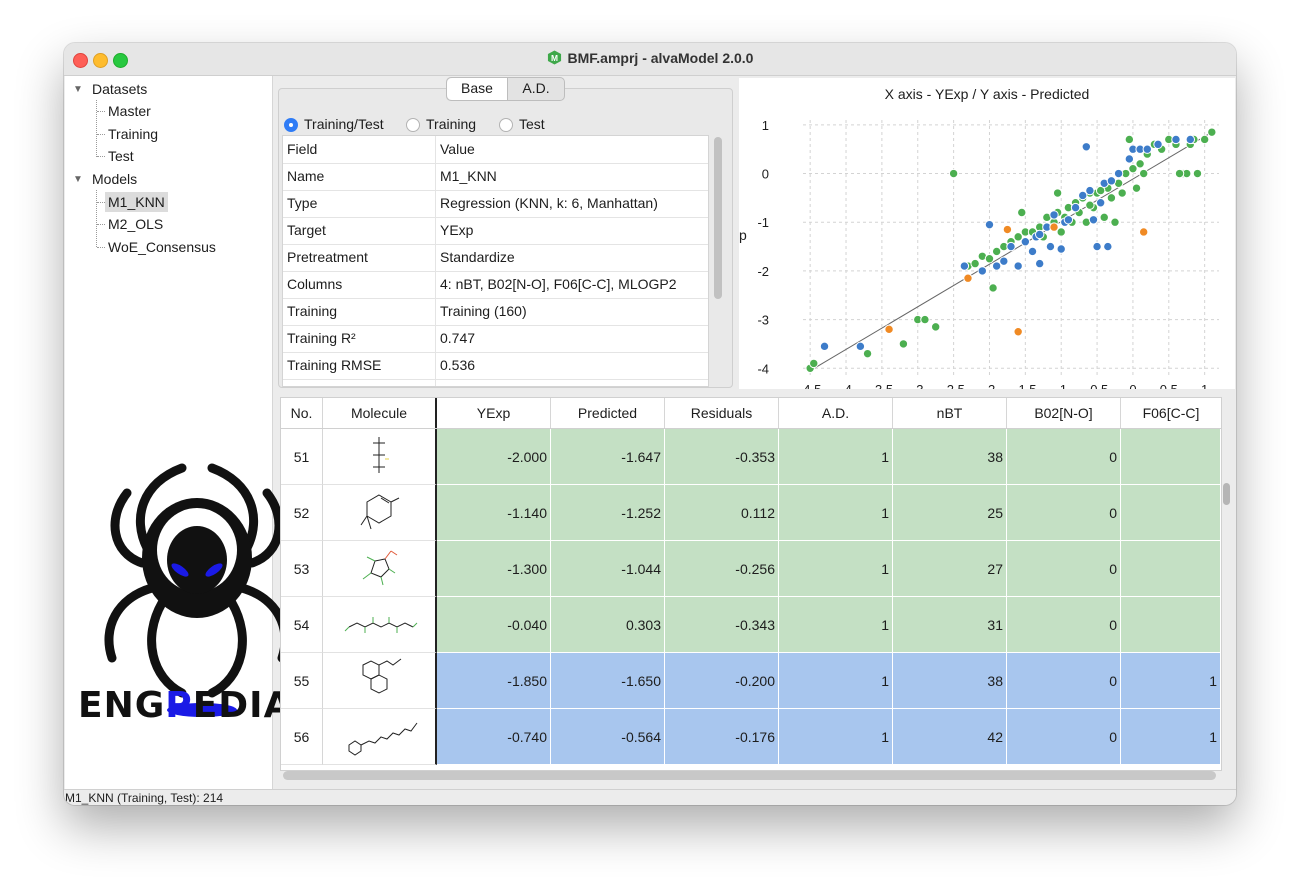  I want to click on property-row: Training R² 0.747, so click(495, 339).